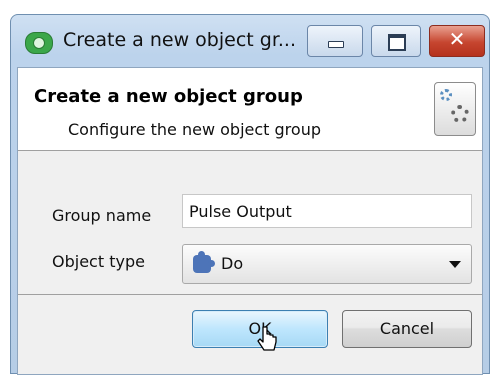 The height and width of the screenshot is (375, 500). I want to click on cancel-button: Cancel, so click(407, 329).